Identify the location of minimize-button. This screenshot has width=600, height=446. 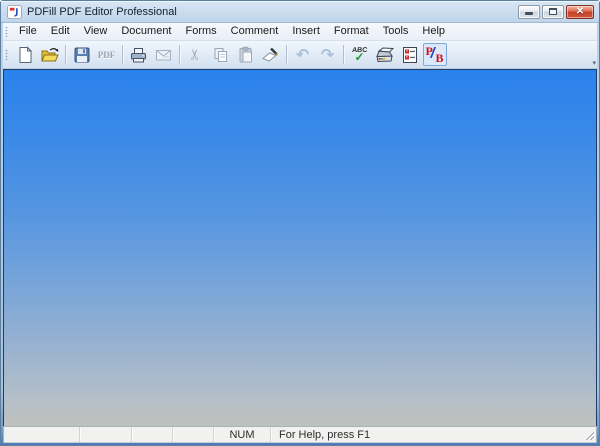
(529, 11).